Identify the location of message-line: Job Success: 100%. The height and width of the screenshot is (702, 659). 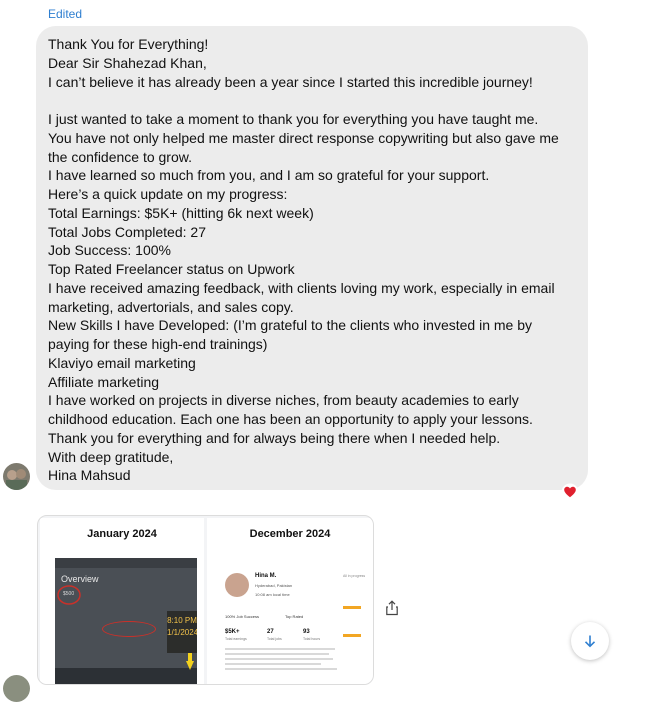
(109, 250).